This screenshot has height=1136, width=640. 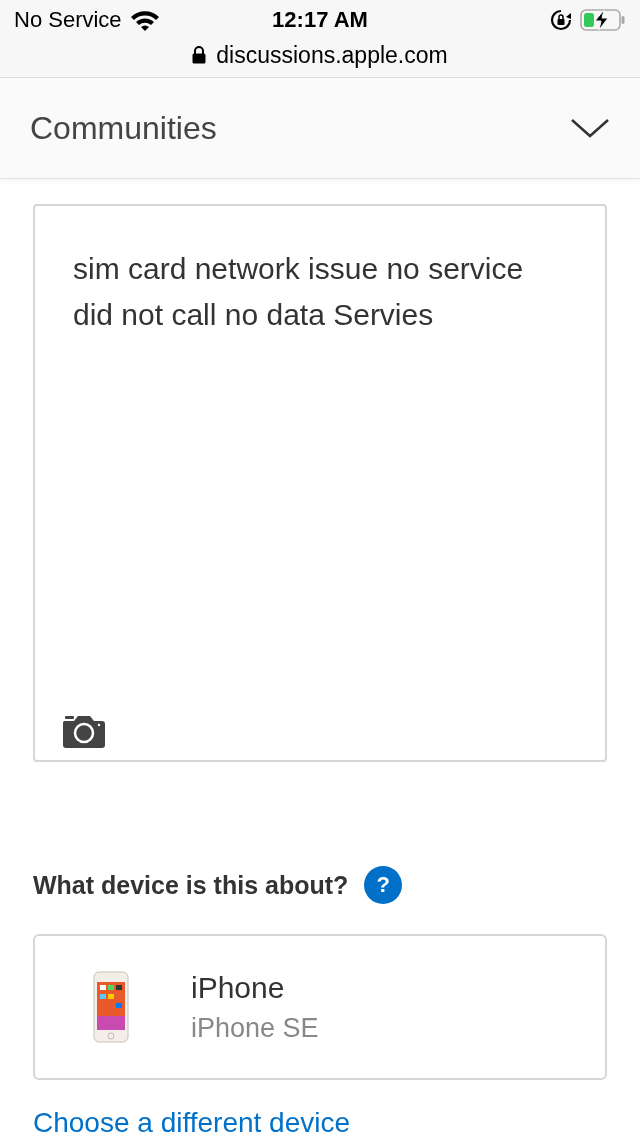 What do you see at coordinates (320, 1007) in the screenshot?
I see `device-card: iPhone iPhone SE` at bounding box center [320, 1007].